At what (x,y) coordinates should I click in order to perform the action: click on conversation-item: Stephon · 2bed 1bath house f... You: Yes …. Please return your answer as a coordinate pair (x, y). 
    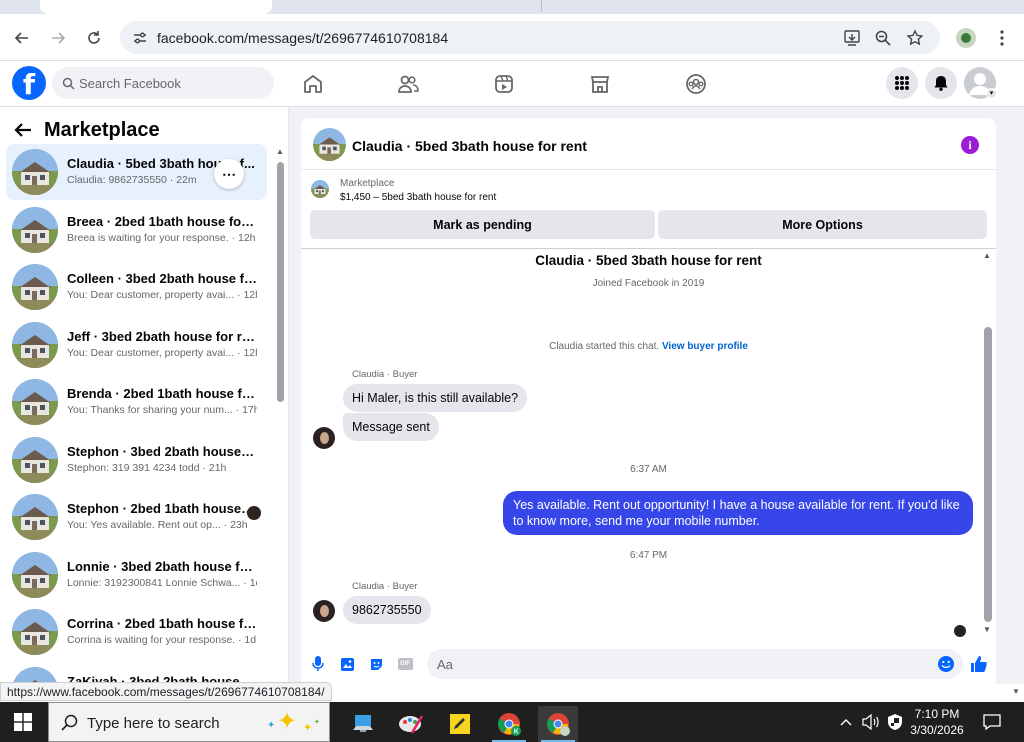
    Looking at the image, I should click on (136, 517).